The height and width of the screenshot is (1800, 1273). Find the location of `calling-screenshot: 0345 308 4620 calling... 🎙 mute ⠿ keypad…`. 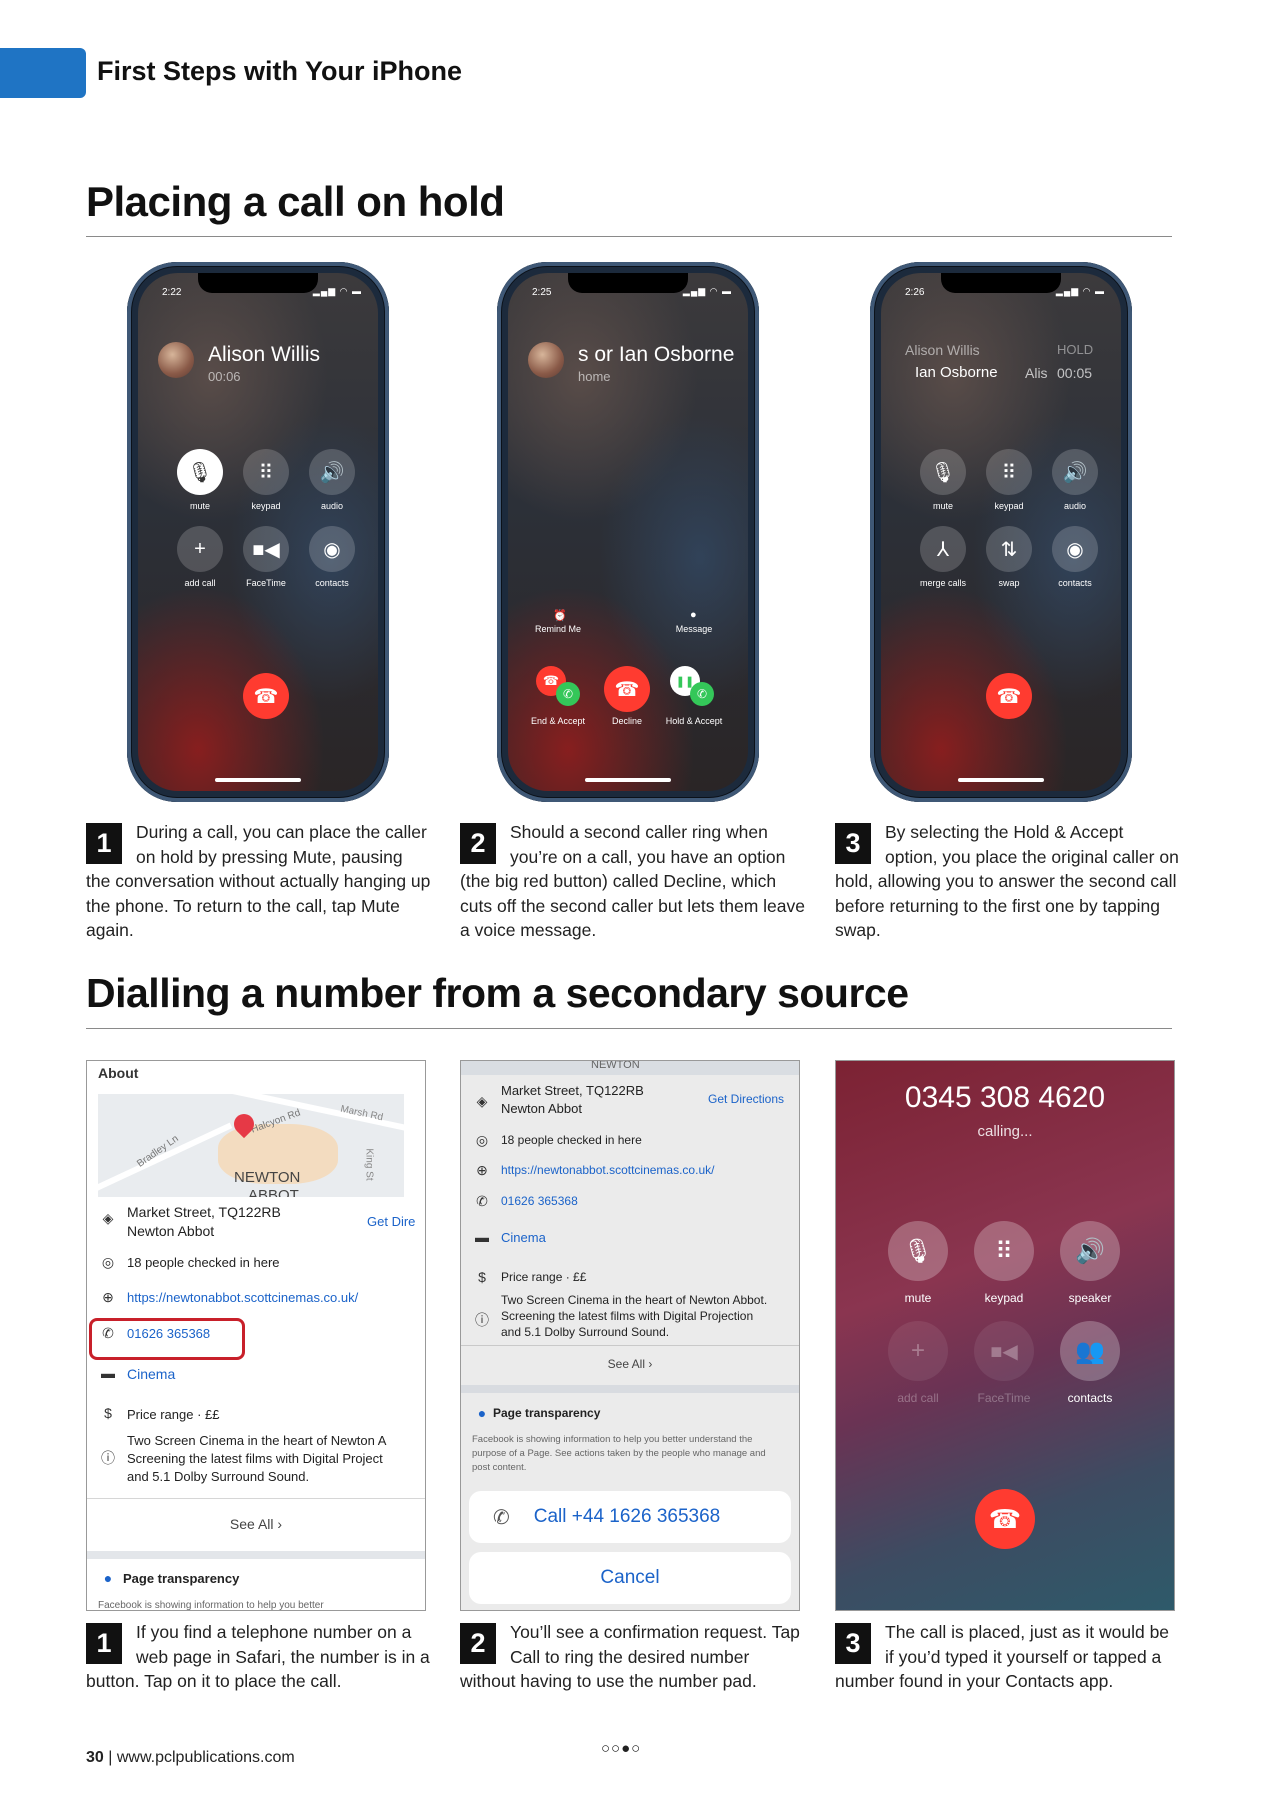

calling-screenshot: 0345 308 4620 calling... 🎙 mute ⠿ keypad… is located at coordinates (1005, 1335).